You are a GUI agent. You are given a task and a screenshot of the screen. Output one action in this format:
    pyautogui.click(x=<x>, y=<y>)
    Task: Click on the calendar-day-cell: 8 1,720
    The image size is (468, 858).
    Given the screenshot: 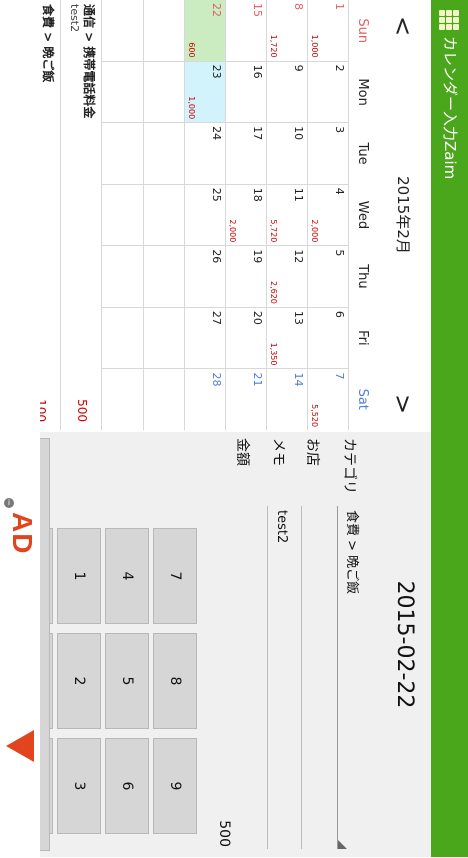 What is the action you would take?
    pyautogui.click(x=287, y=30)
    